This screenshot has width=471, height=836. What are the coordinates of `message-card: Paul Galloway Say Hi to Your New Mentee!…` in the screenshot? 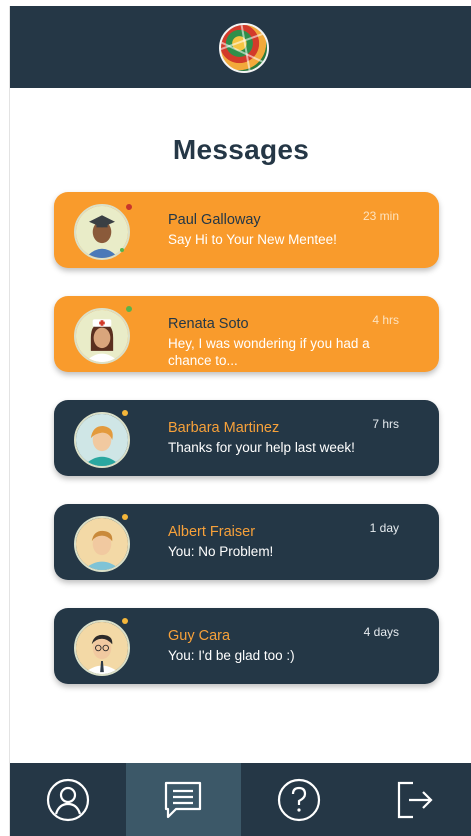 It's located at (246, 230).